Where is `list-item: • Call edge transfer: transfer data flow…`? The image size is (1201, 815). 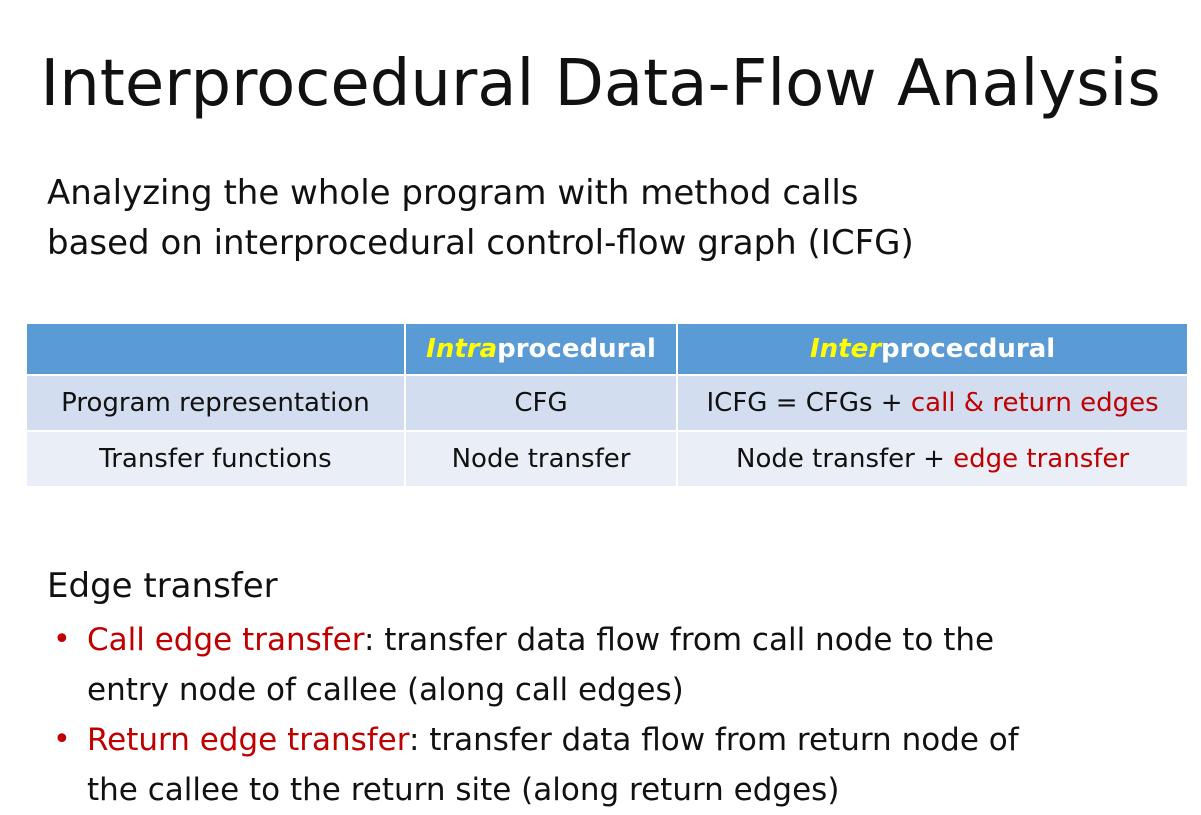
list-item: • Call edge transfer: transfer data flow… is located at coordinates (617, 665).